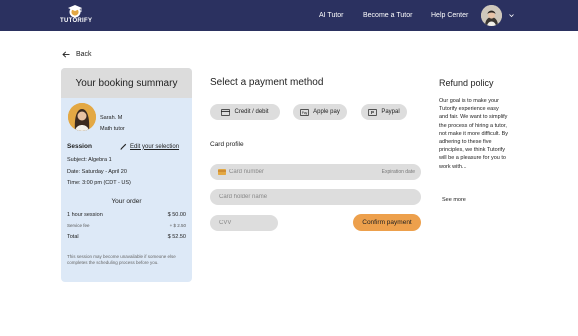 This screenshot has width=578, height=336. Describe the element at coordinates (177, 225) in the screenshot. I see `order-row-value: + $ 2.50` at that location.